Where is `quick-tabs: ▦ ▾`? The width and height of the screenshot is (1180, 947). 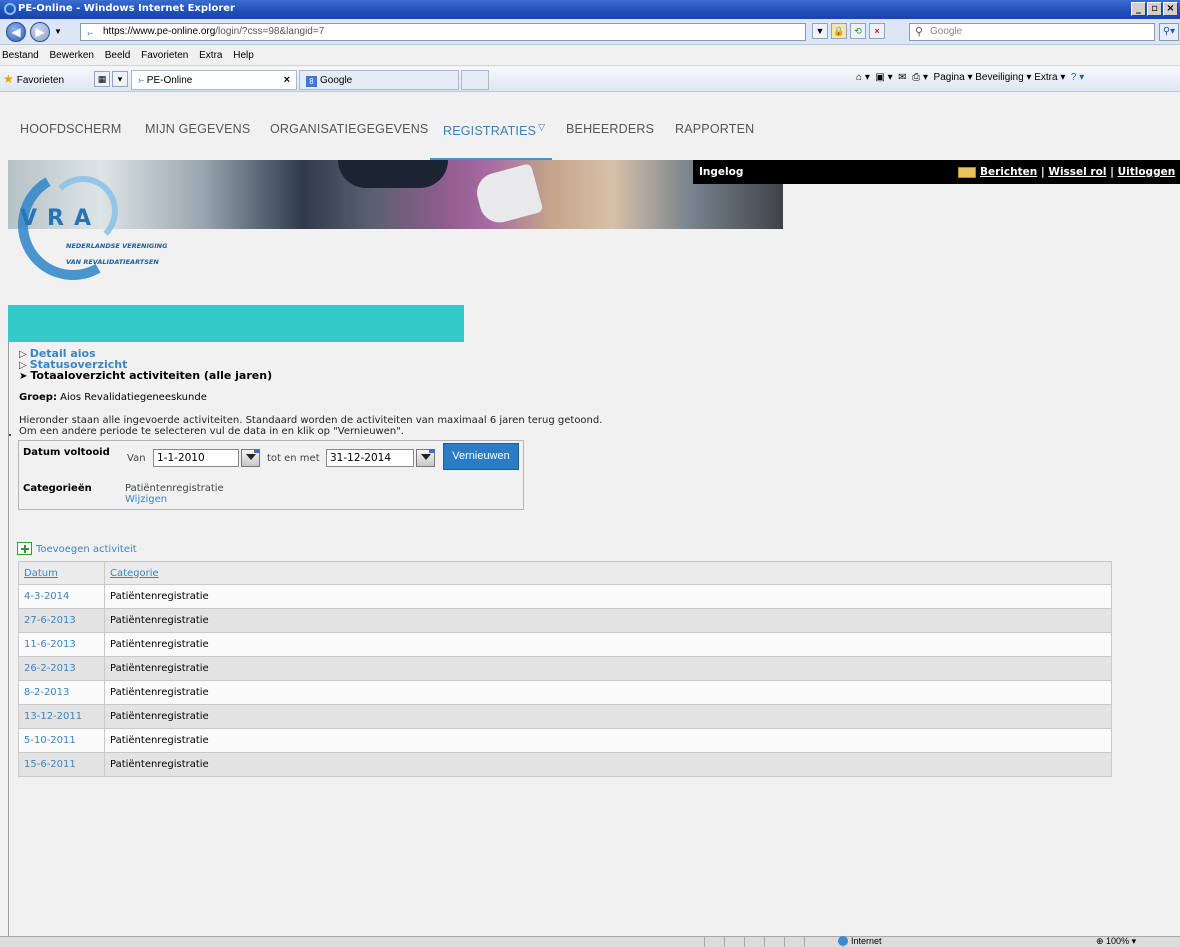 quick-tabs: ▦ ▾ is located at coordinates (111, 79).